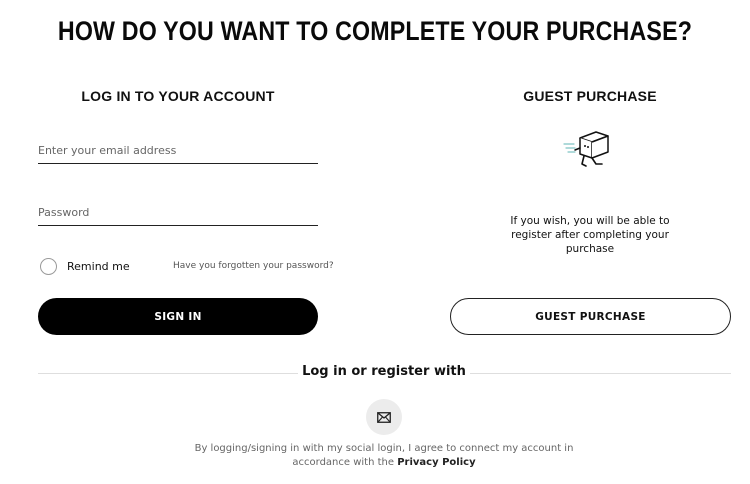 The width and height of the screenshot is (750, 484). Describe the element at coordinates (436, 462) in the screenshot. I see `privacy-policy-link: Privacy Policy` at that location.